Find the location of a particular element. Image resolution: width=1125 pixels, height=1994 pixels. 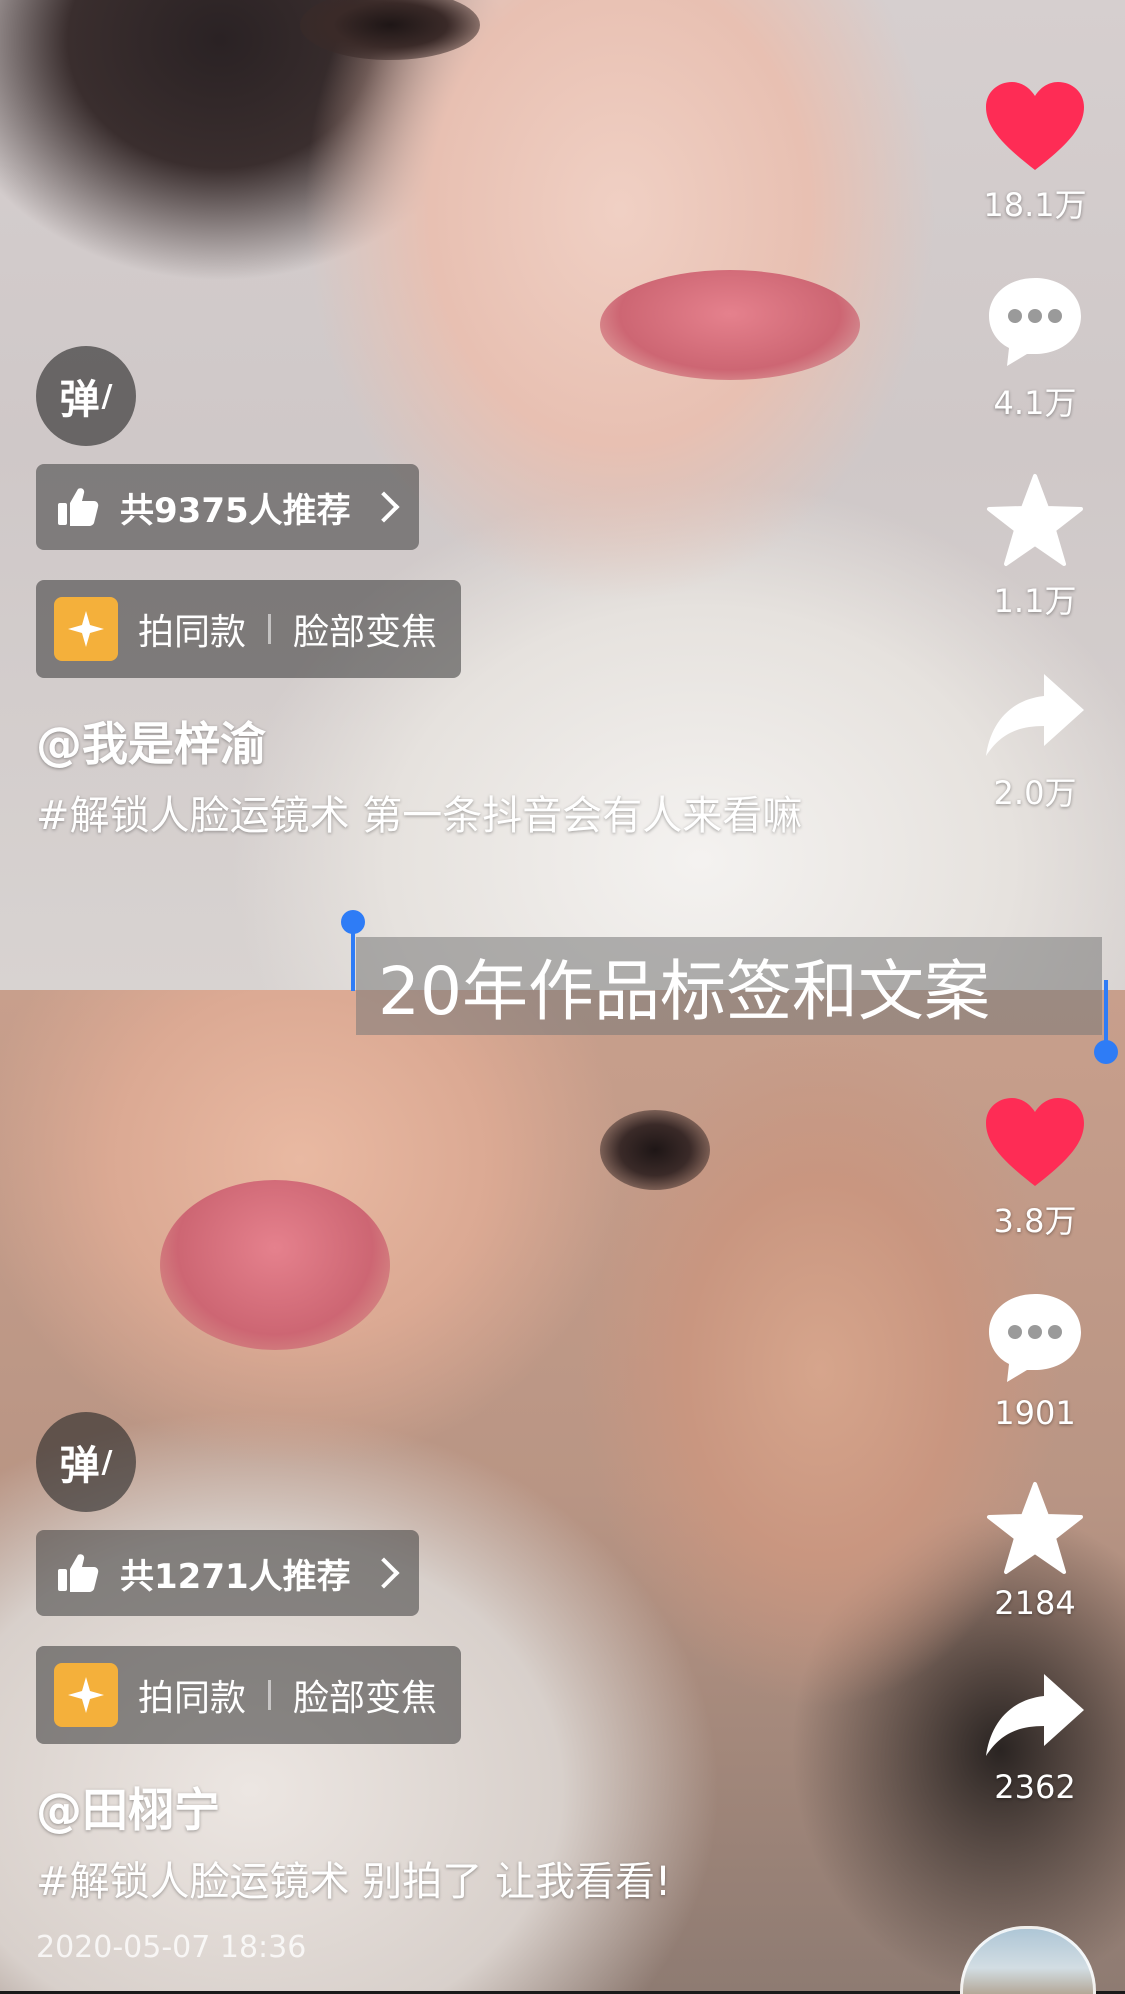

selection-end-handle is located at coordinates (1106, 1052).